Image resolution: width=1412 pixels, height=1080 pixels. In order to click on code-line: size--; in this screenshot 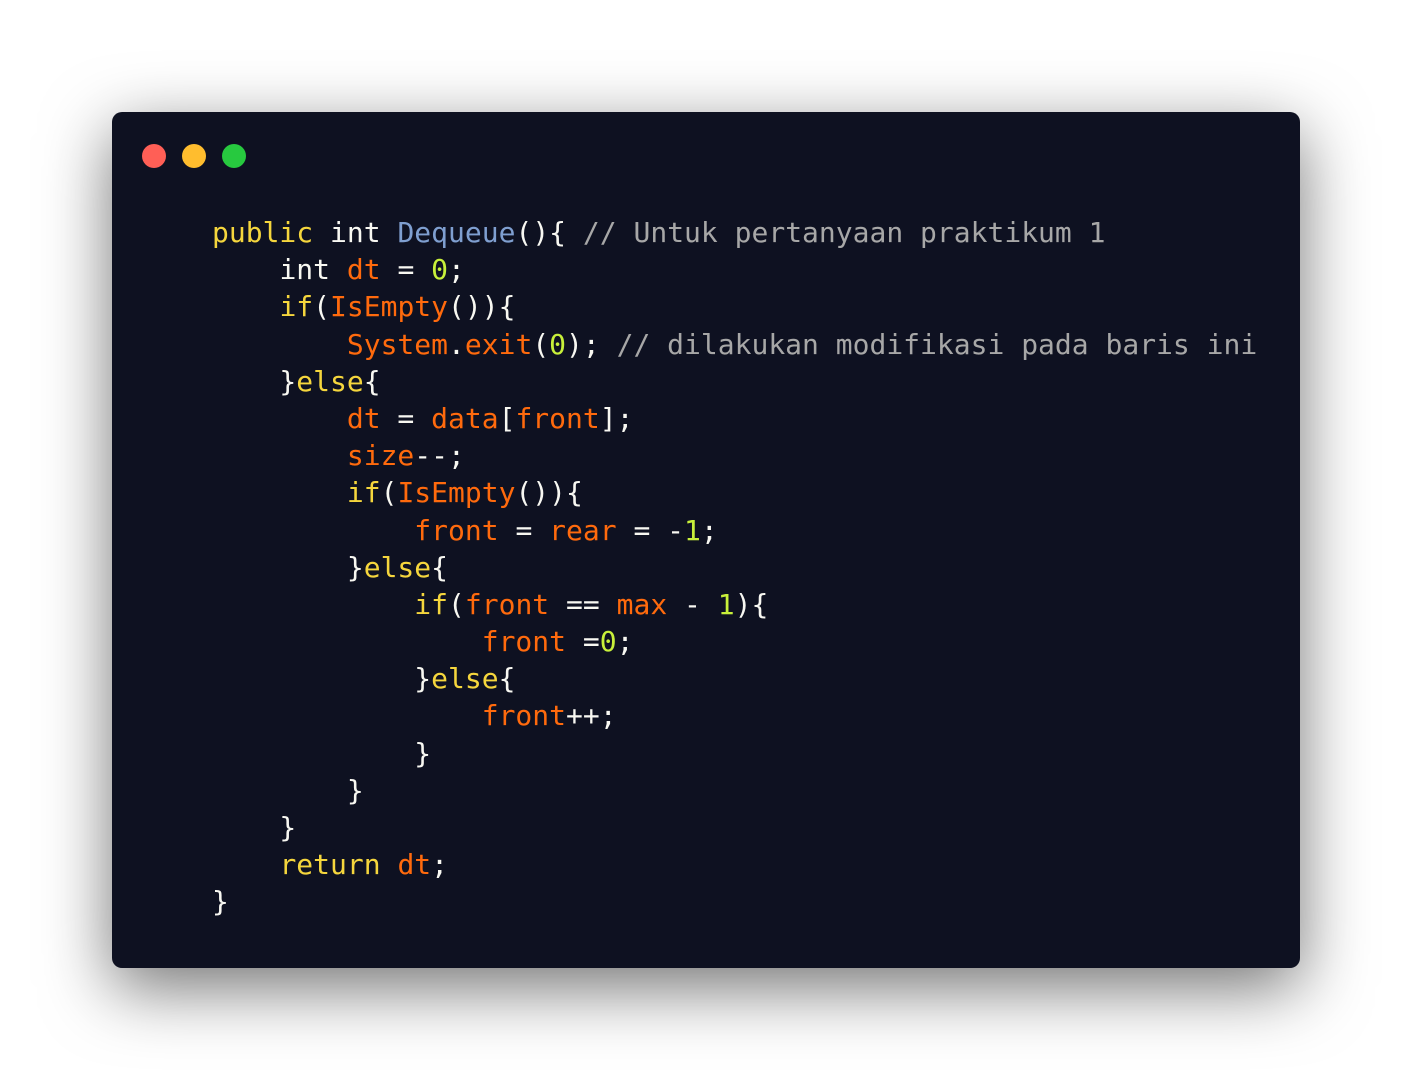, I will do `click(734, 455)`.